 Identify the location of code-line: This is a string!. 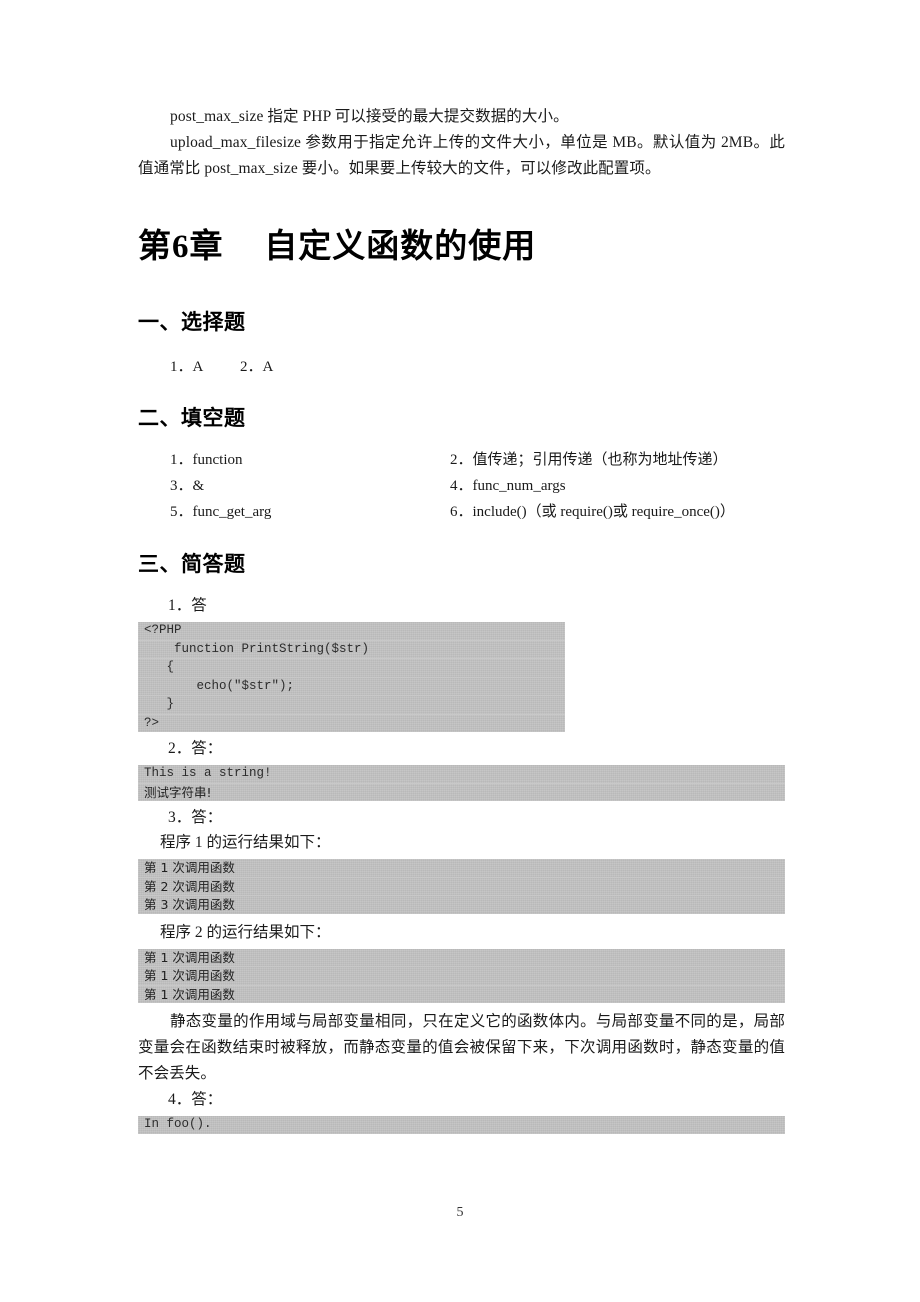
(461, 774).